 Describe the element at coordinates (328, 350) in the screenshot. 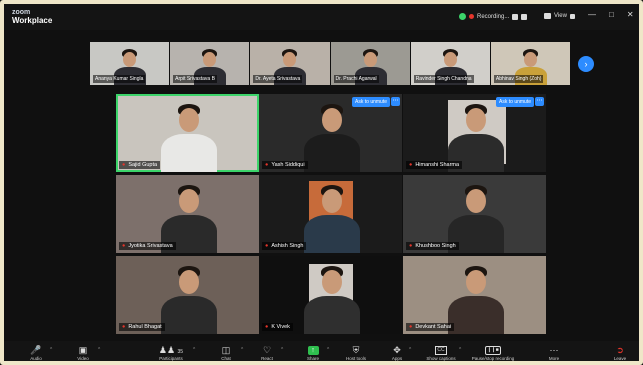

I see `share-options-icon: ⌃` at that location.